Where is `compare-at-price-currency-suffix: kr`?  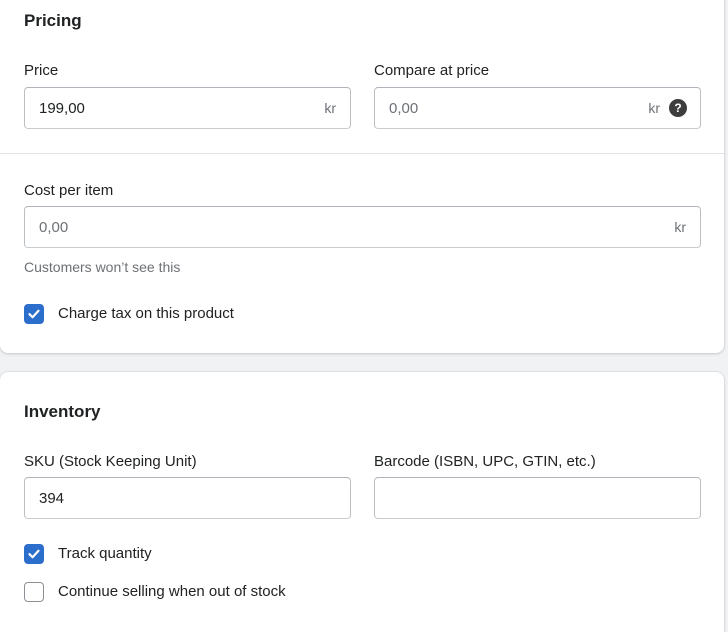 compare-at-price-currency-suffix: kr is located at coordinates (654, 108).